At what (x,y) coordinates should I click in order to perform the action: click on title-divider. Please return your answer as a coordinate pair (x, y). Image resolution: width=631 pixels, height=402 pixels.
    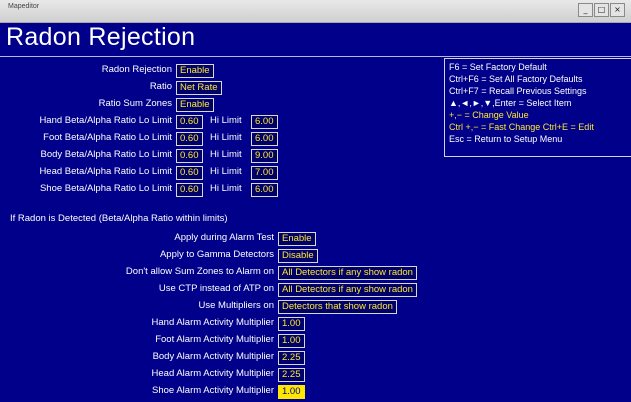
    Looking at the image, I should click on (315, 56).